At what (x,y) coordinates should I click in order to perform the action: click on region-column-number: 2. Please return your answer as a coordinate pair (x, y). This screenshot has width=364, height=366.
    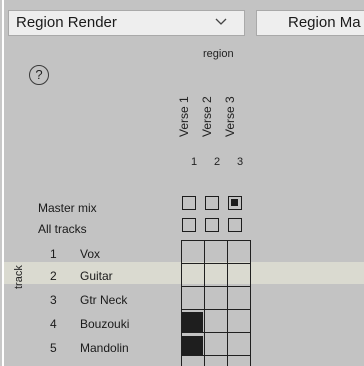
    Looking at the image, I should click on (217, 162).